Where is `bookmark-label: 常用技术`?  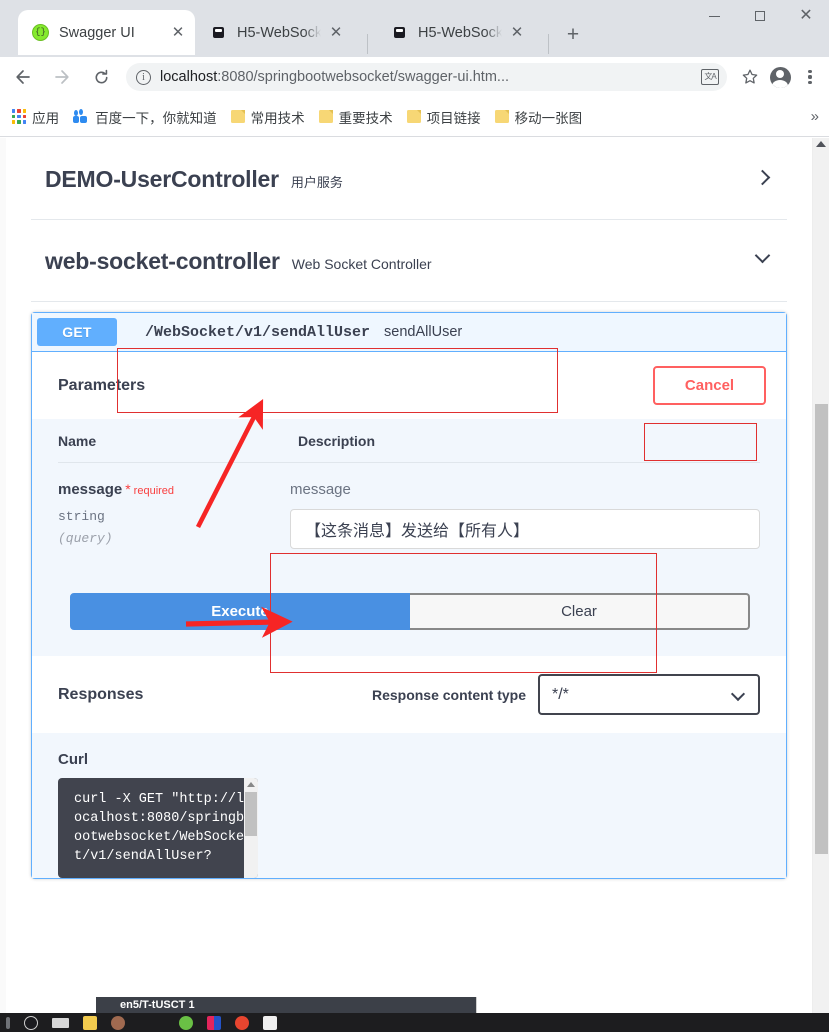 bookmark-label: 常用技术 is located at coordinates (277, 118).